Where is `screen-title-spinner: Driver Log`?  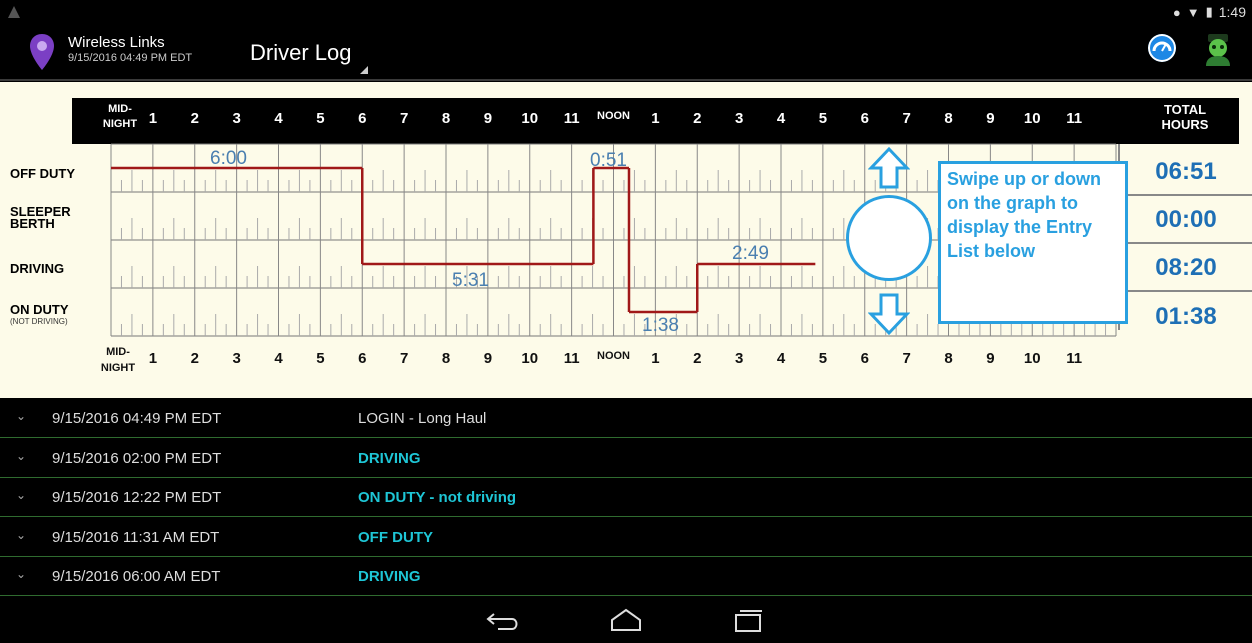
screen-title-spinner: Driver Log is located at coordinates (300, 53).